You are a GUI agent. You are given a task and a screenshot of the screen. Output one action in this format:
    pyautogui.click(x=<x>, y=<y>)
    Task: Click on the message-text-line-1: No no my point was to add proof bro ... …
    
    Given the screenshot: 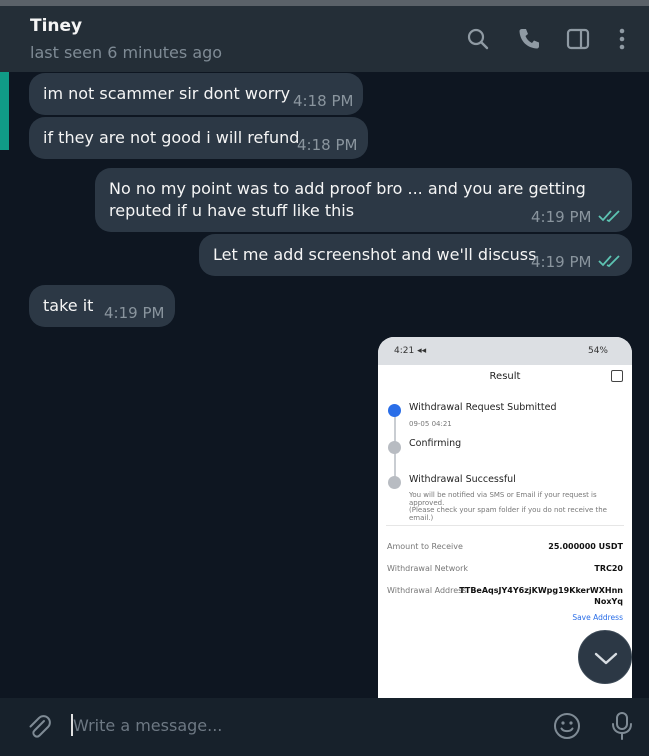 What is the action you would take?
    pyautogui.click(x=347, y=188)
    